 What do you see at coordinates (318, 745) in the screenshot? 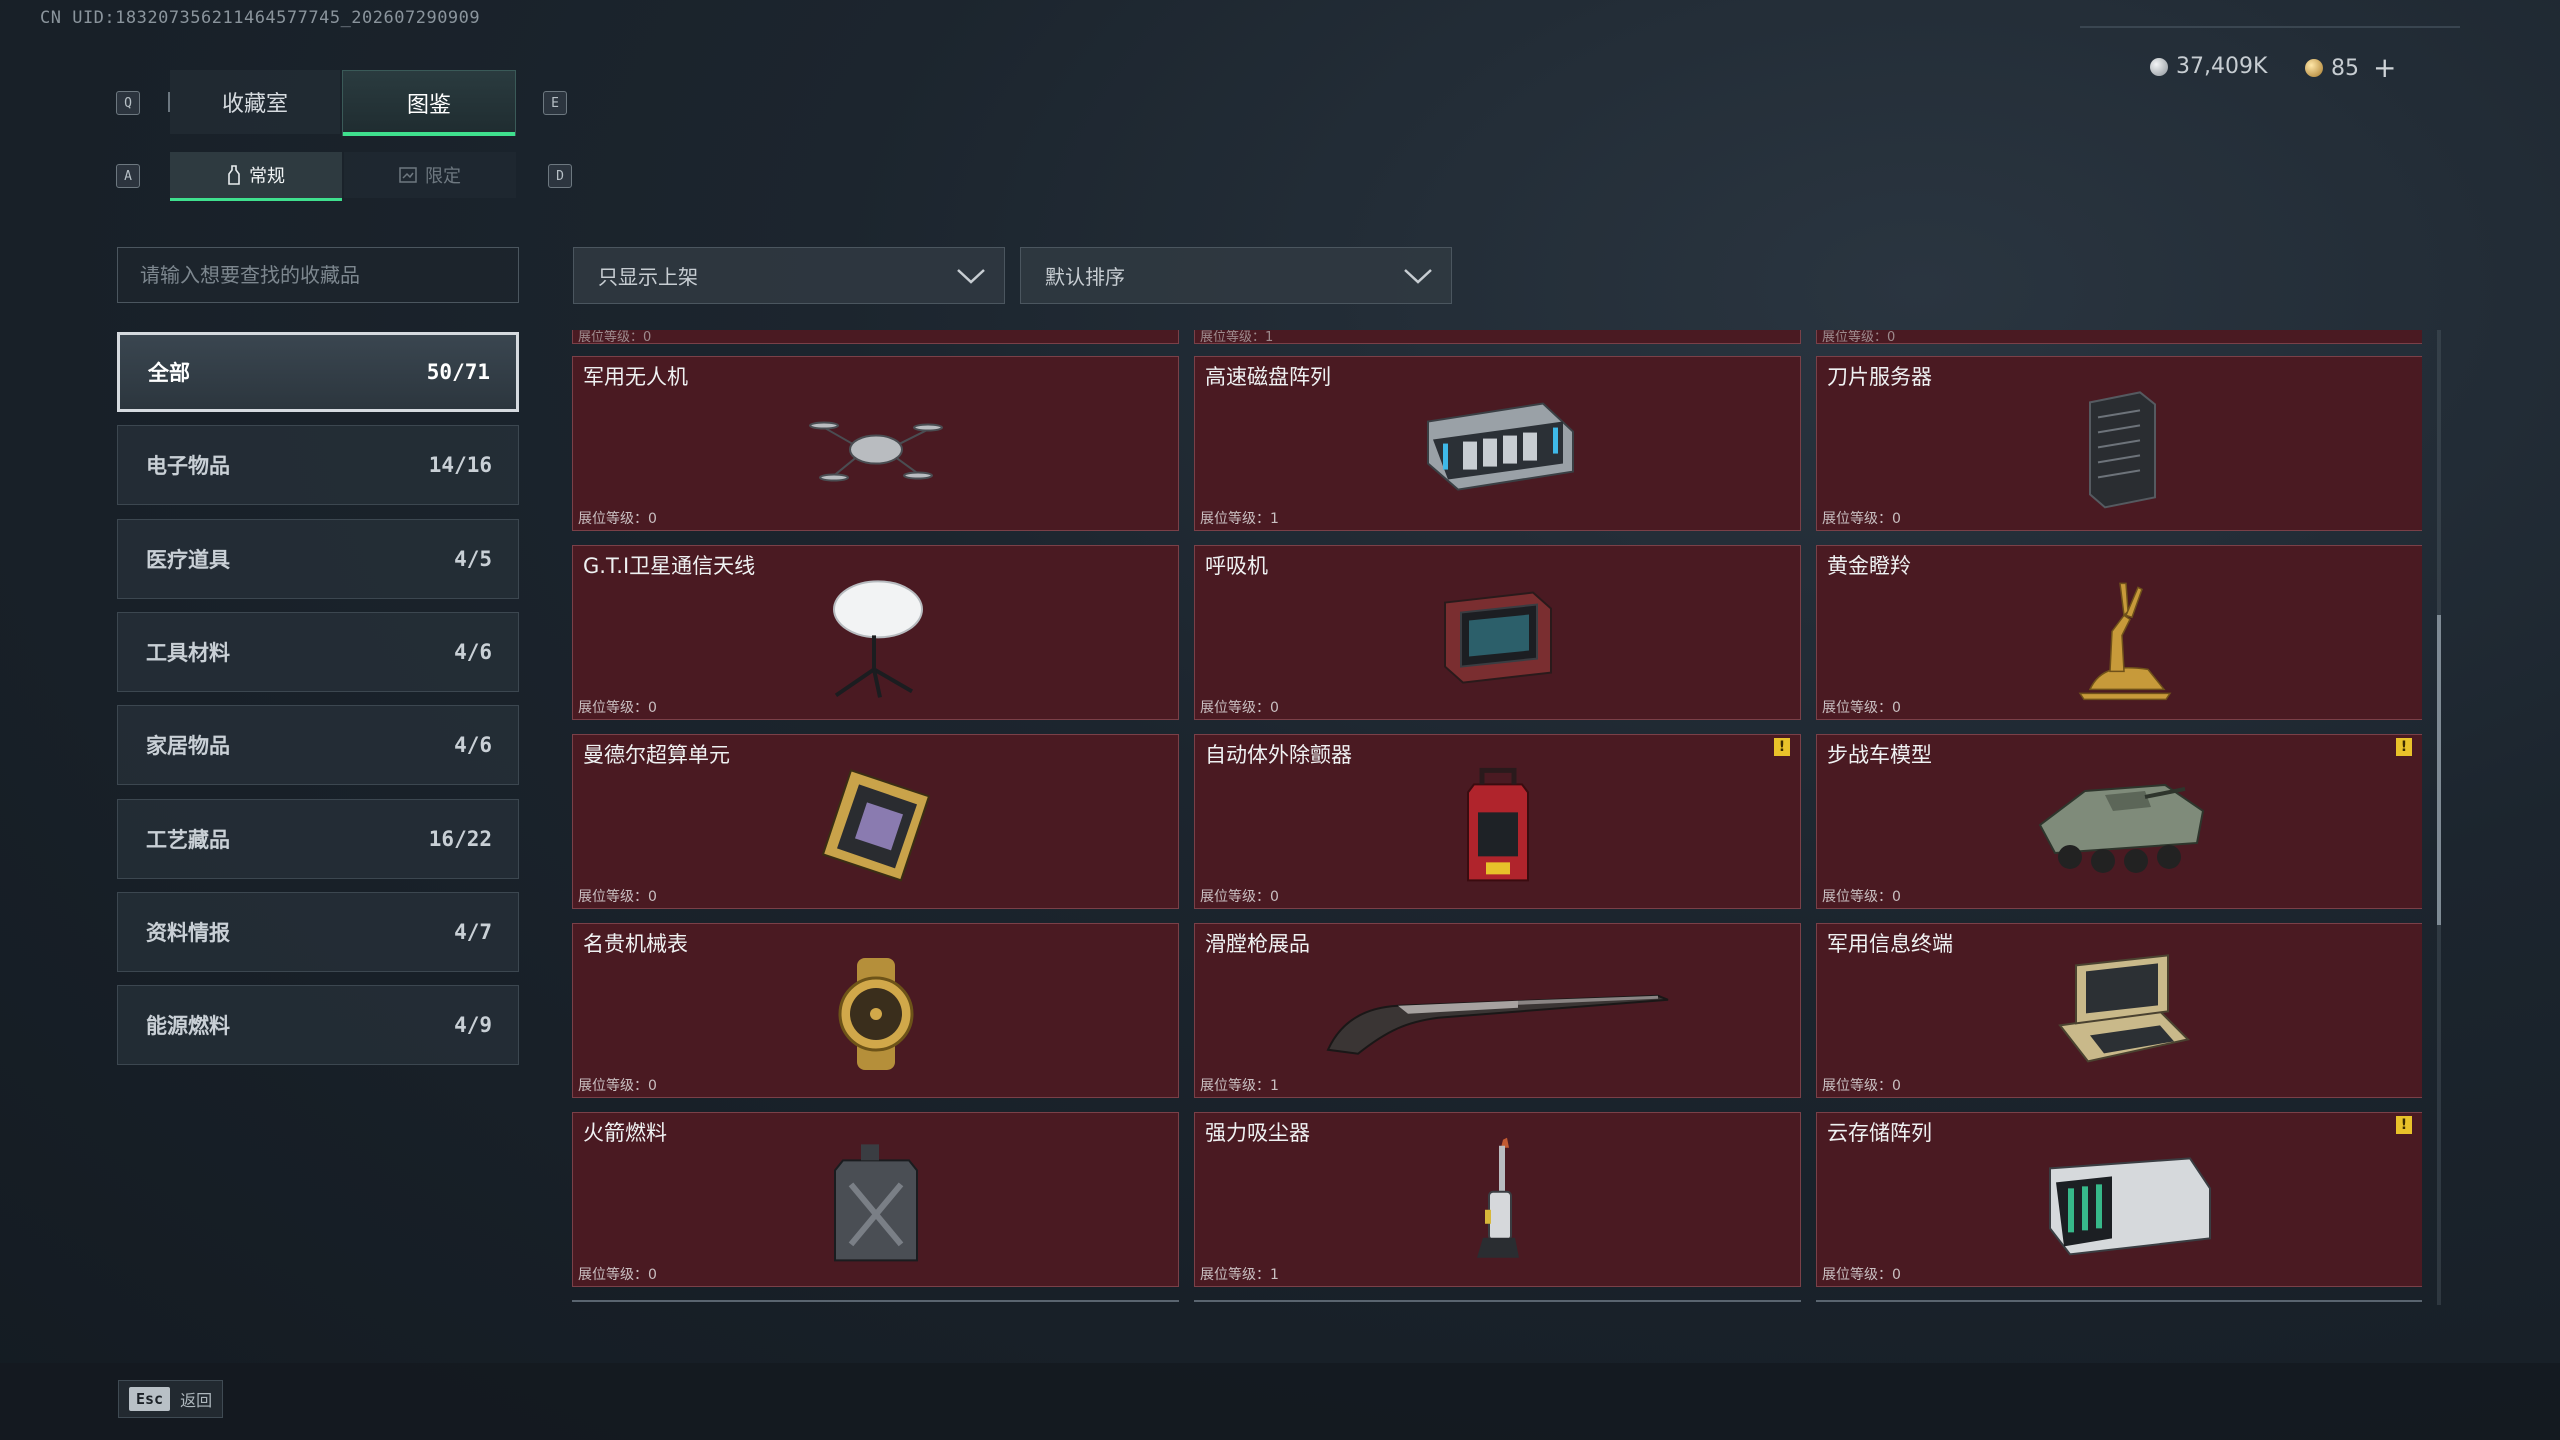
I see `category-item: 家居物品 4/6` at bounding box center [318, 745].